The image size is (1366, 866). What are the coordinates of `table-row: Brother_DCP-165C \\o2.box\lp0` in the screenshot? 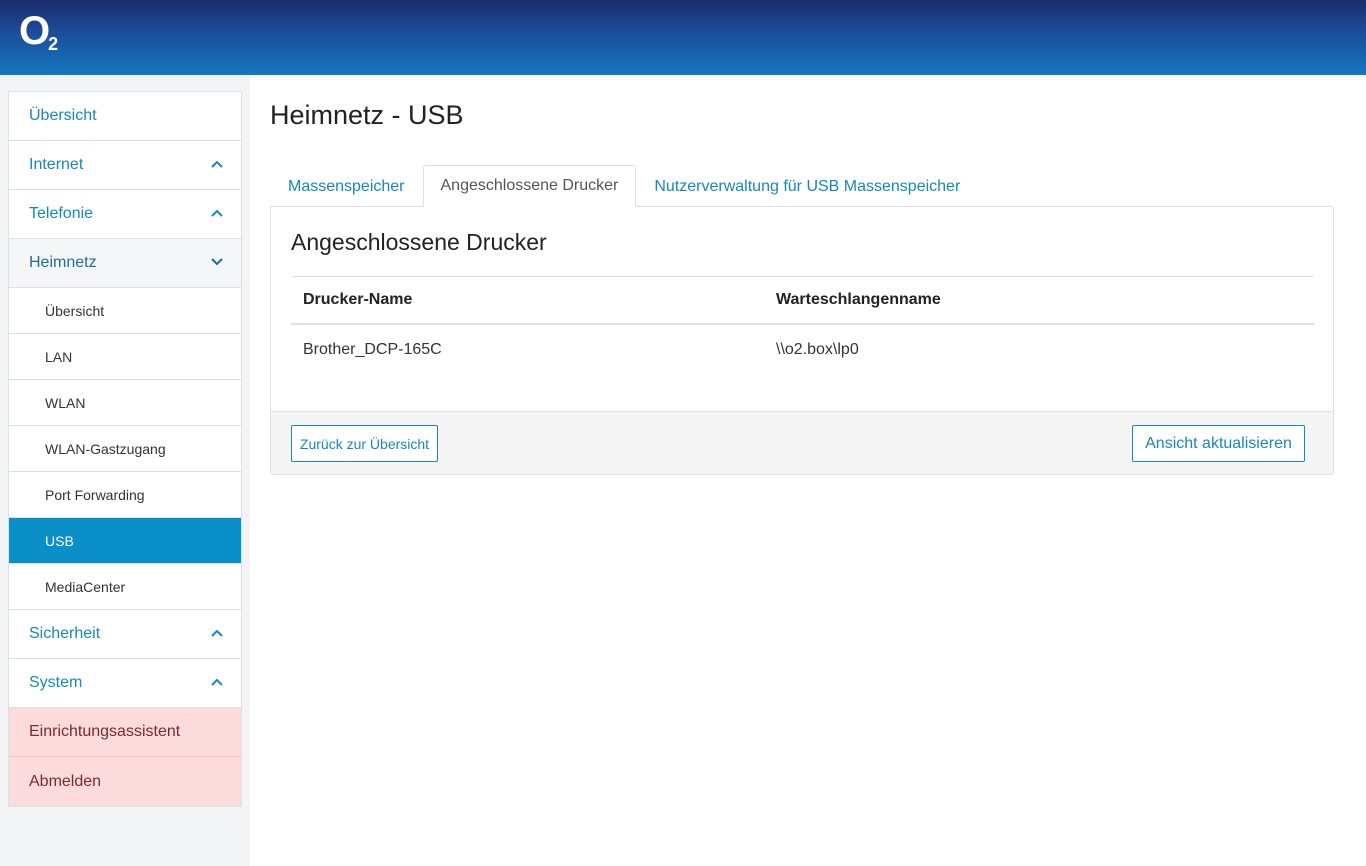 It's located at (802, 350).